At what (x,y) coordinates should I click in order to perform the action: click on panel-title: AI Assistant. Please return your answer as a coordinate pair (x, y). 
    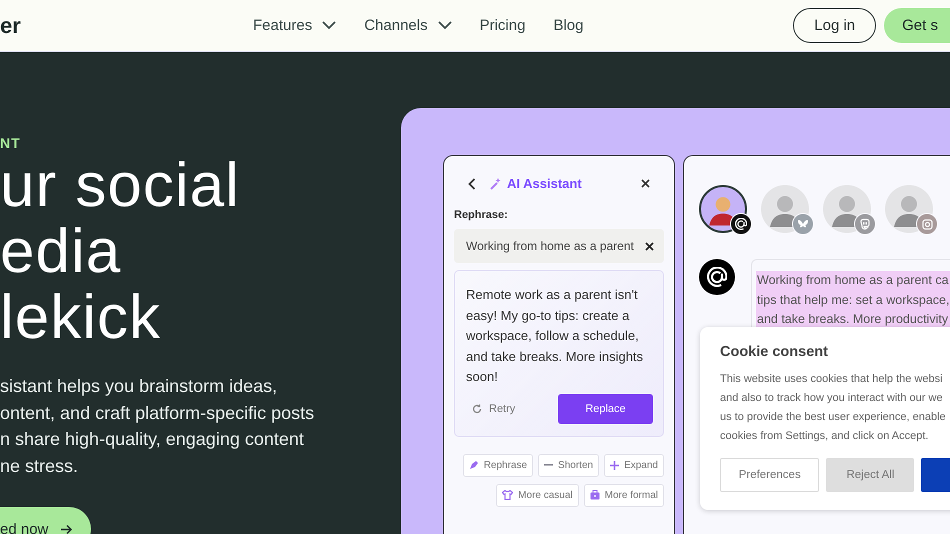
    Looking at the image, I should click on (544, 183).